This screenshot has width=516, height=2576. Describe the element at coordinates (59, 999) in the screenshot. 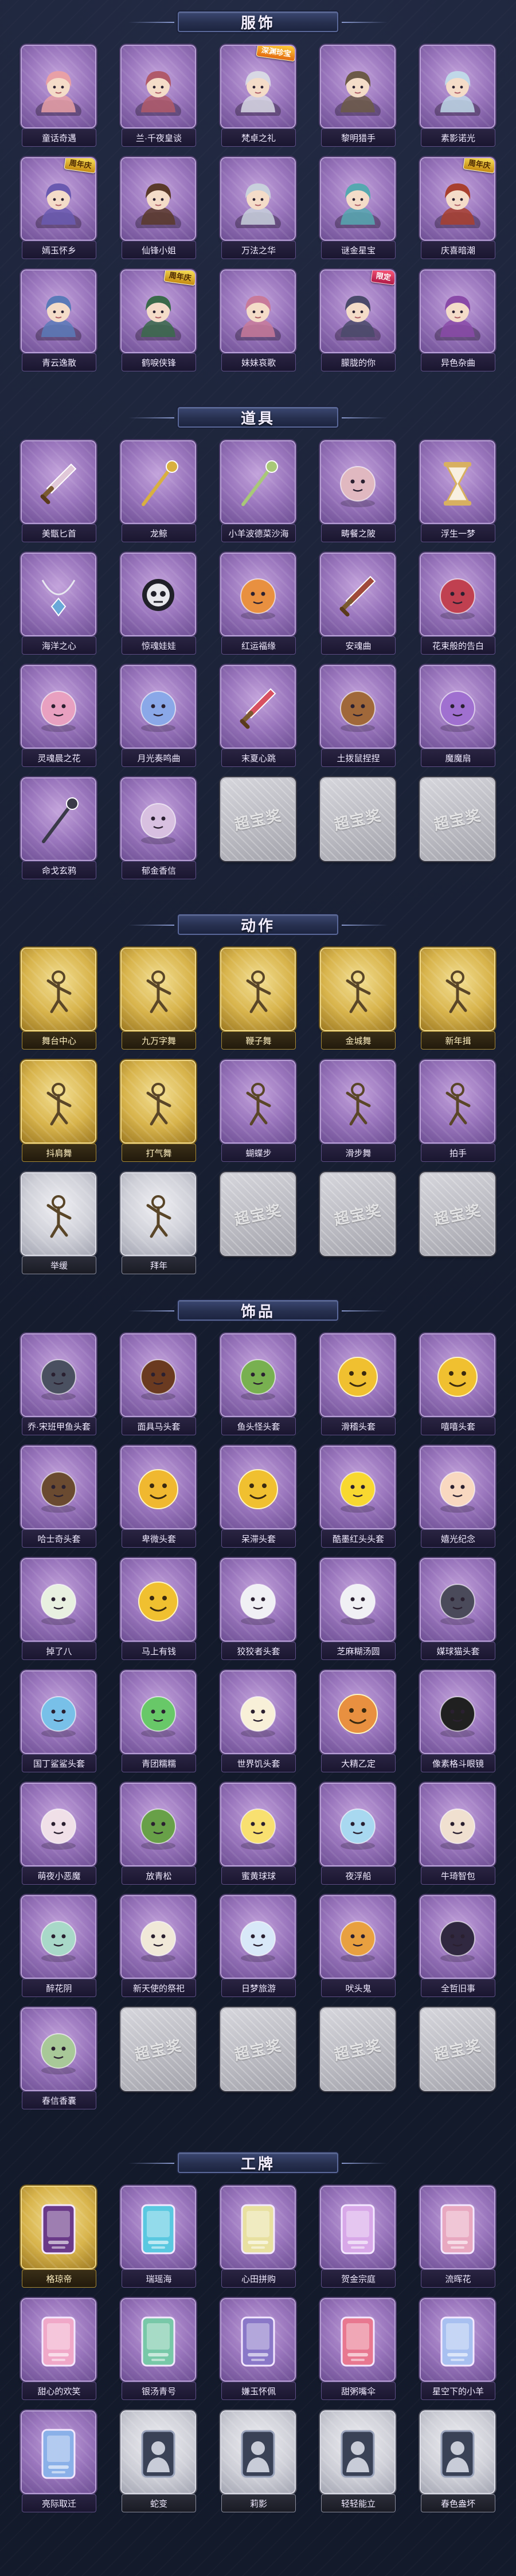

I see `reward-item: 舞台中心` at that location.